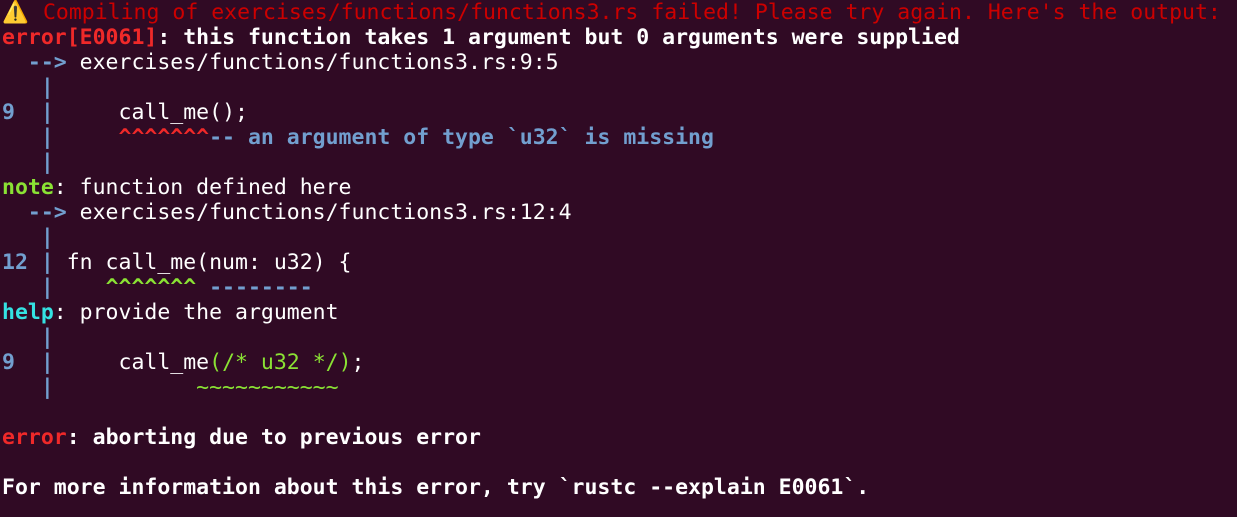 This screenshot has height=517, width=1237. What do you see at coordinates (15, 12) in the screenshot?
I see `warning-icon: ⚠️` at bounding box center [15, 12].